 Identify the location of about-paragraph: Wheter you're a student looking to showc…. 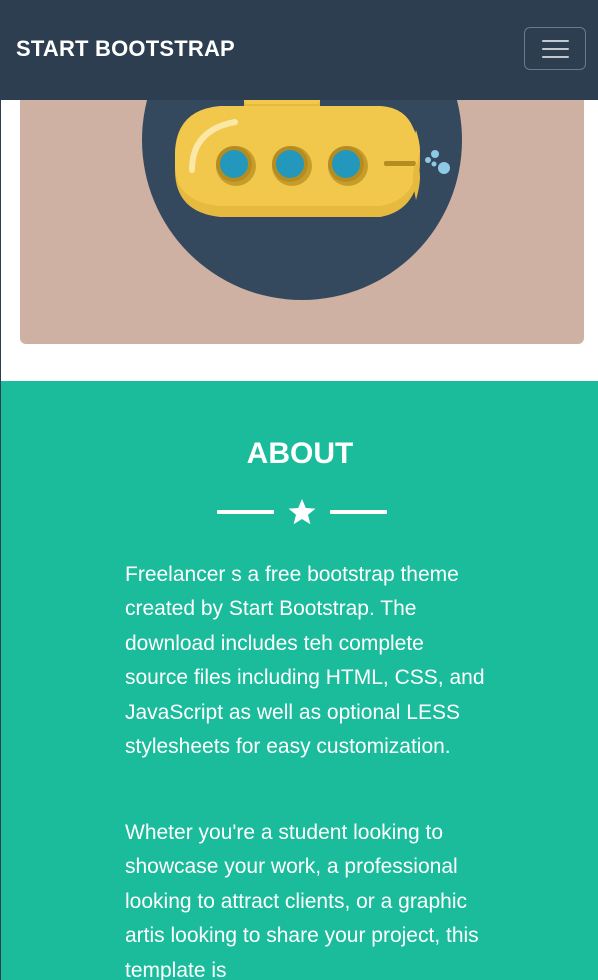
(302, 900).